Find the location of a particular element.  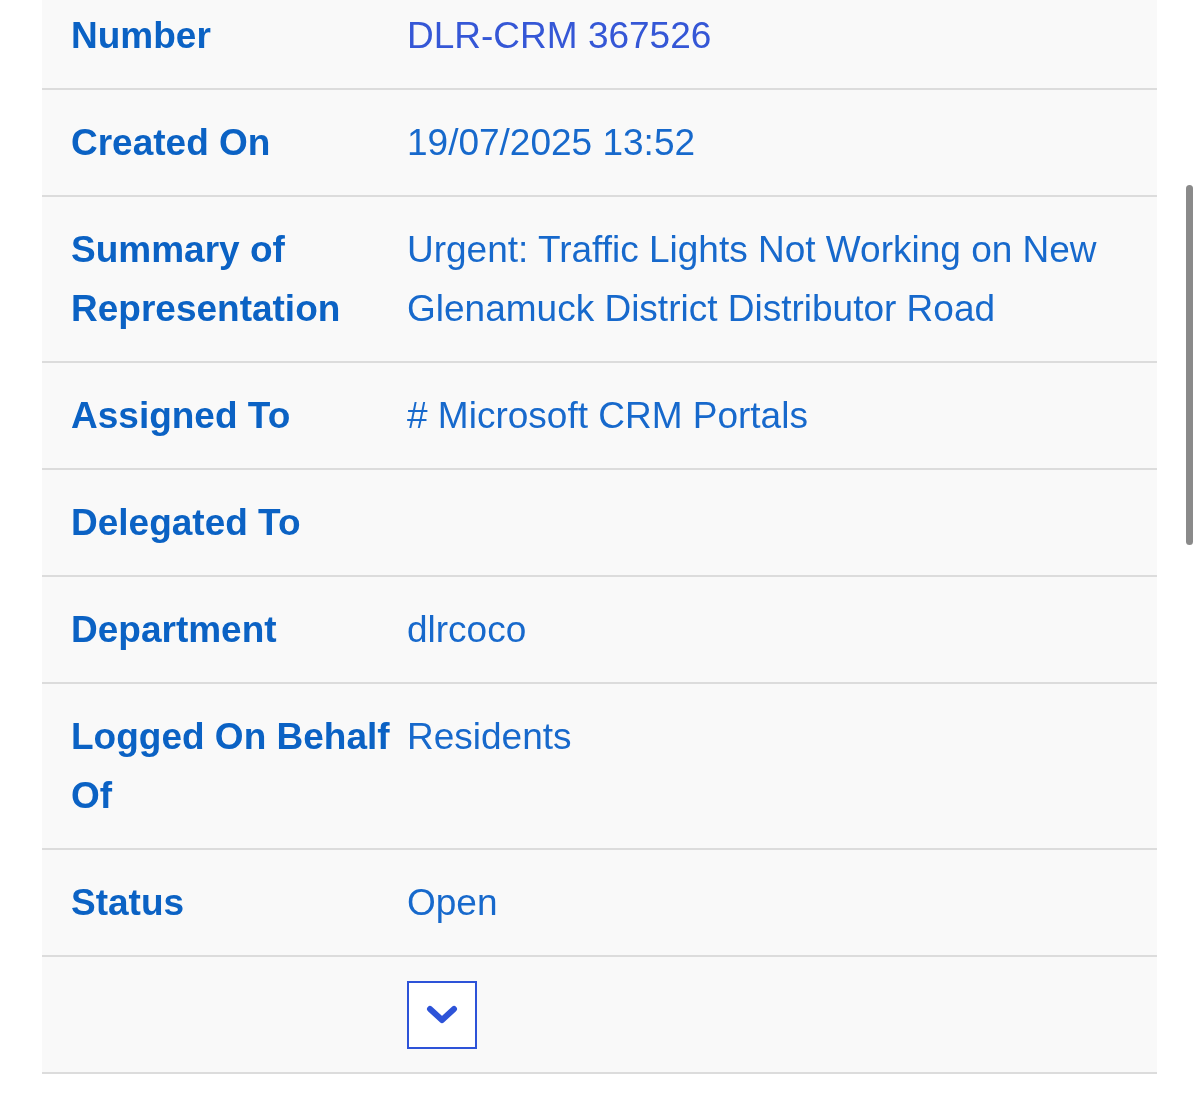

case-number-link: DLR-CRM 367526 is located at coordinates (769, 35).